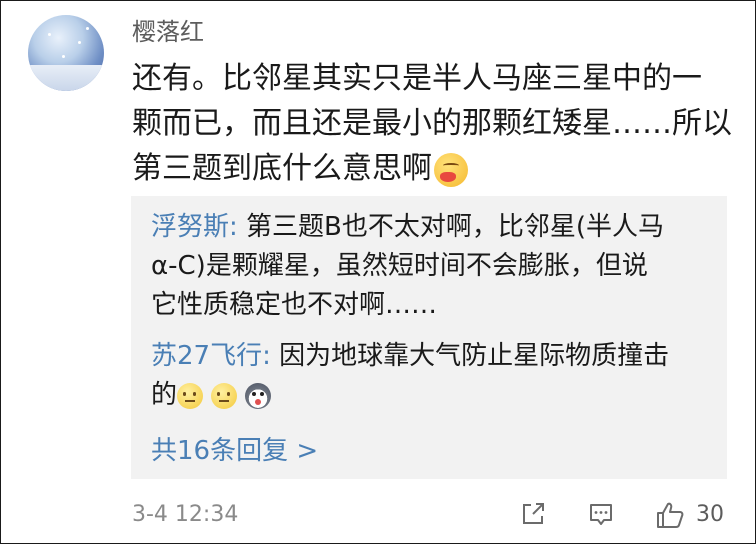 The height and width of the screenshot is (544, 756). Describe the element at coordinates (258, 395) in the screenshot. I see `husky-dog-emoji-icon` at that location.